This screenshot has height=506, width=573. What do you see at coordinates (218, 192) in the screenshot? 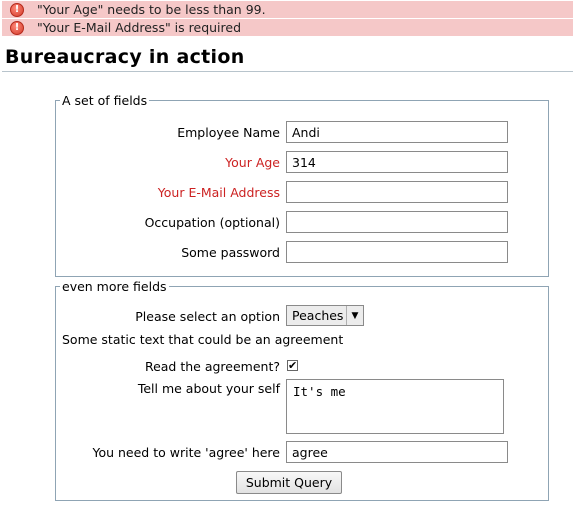
I see `email-label: Your E-Mail Address` at bounding box center [218, 192].